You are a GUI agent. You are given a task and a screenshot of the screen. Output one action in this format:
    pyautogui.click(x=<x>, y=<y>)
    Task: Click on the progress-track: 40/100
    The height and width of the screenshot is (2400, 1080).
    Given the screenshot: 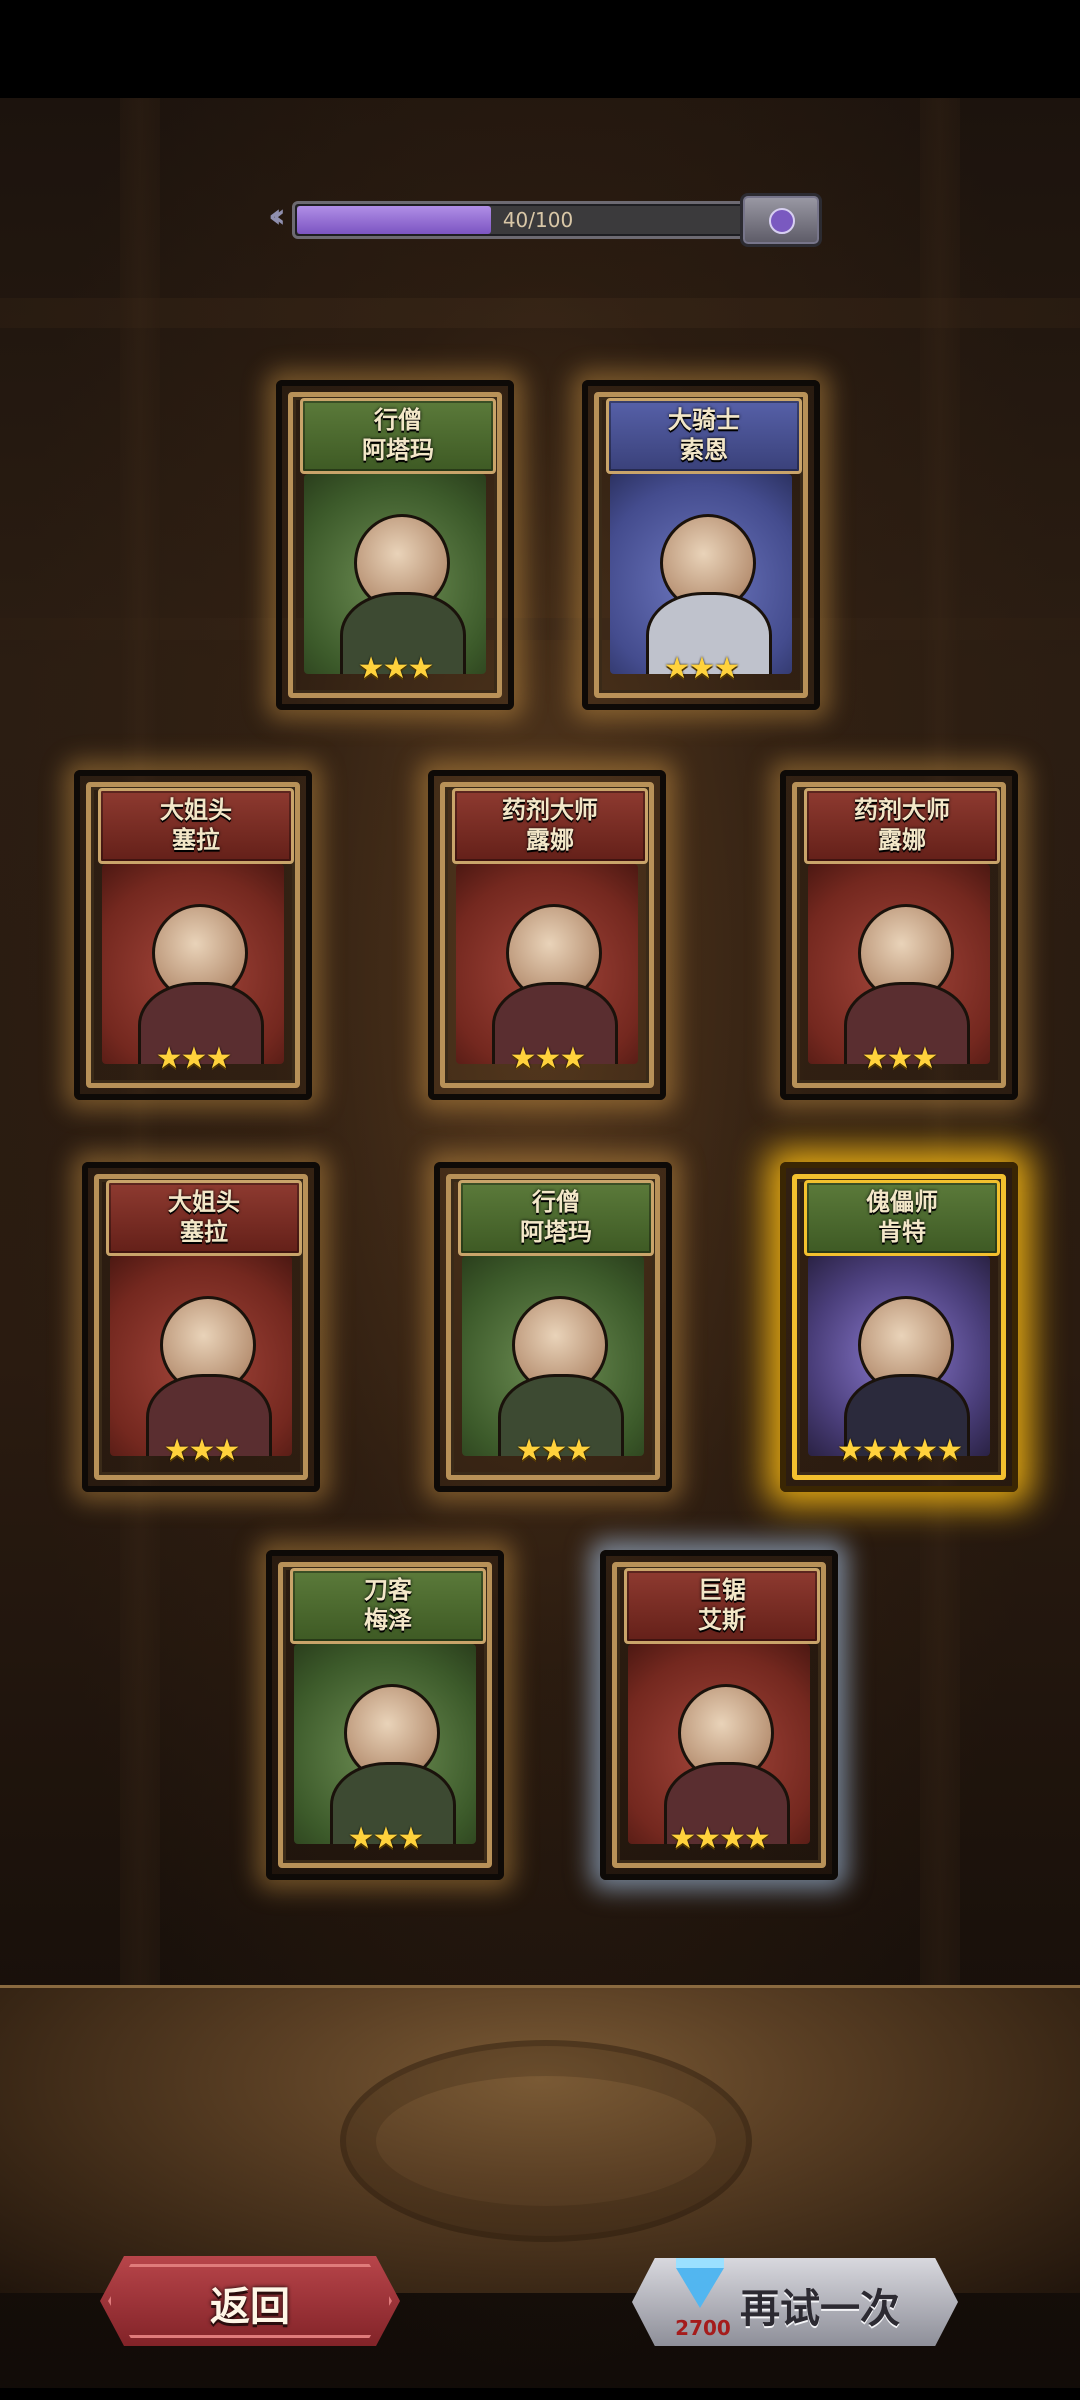 What is the action you would take?
    pyautogui.click(x=538, y=220)
    